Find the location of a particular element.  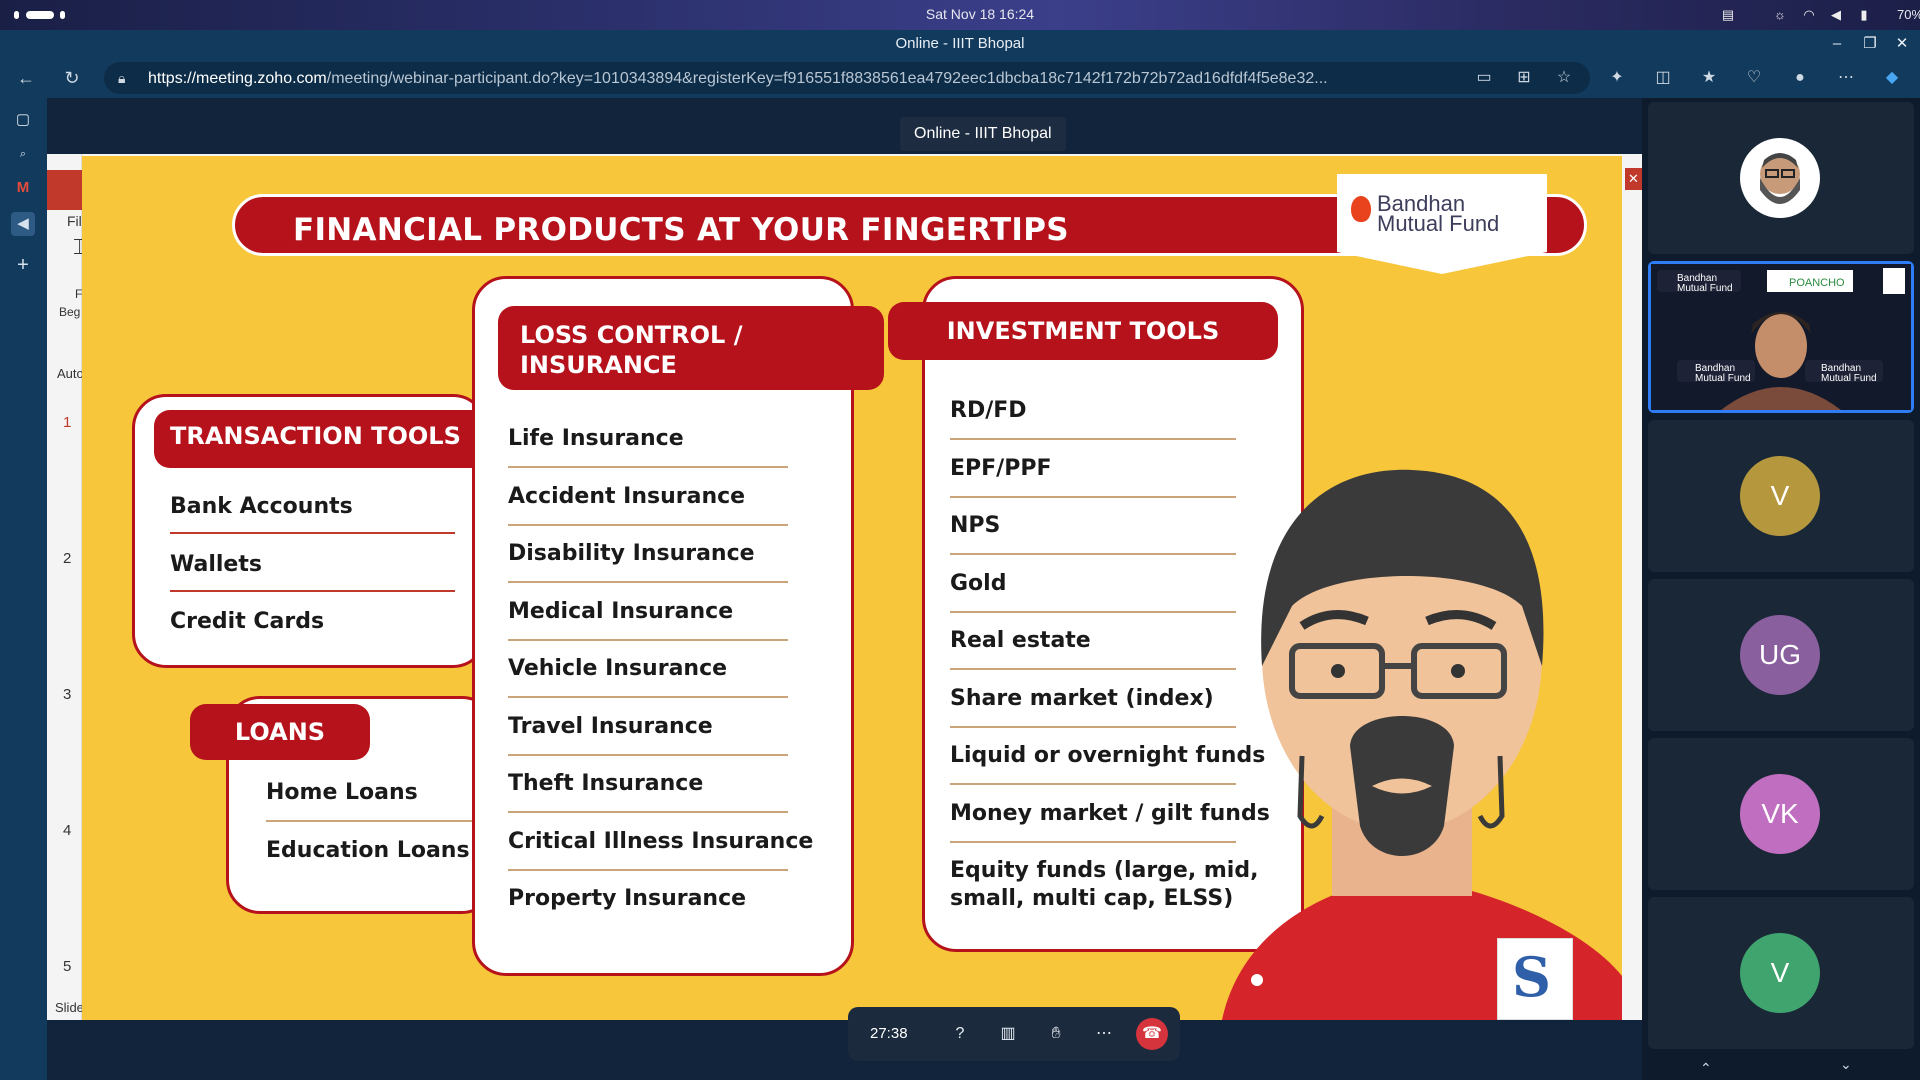

list-item: RD/FD is located at coordinates (988, 410).